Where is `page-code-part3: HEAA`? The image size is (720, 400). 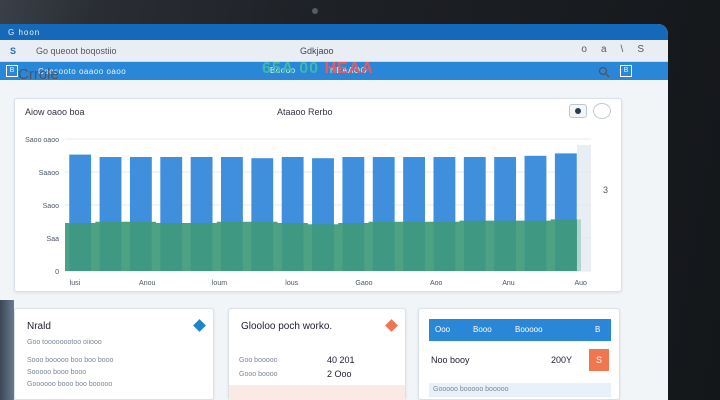 page-code-part3: HEAA is located at coordinates (349, 68).